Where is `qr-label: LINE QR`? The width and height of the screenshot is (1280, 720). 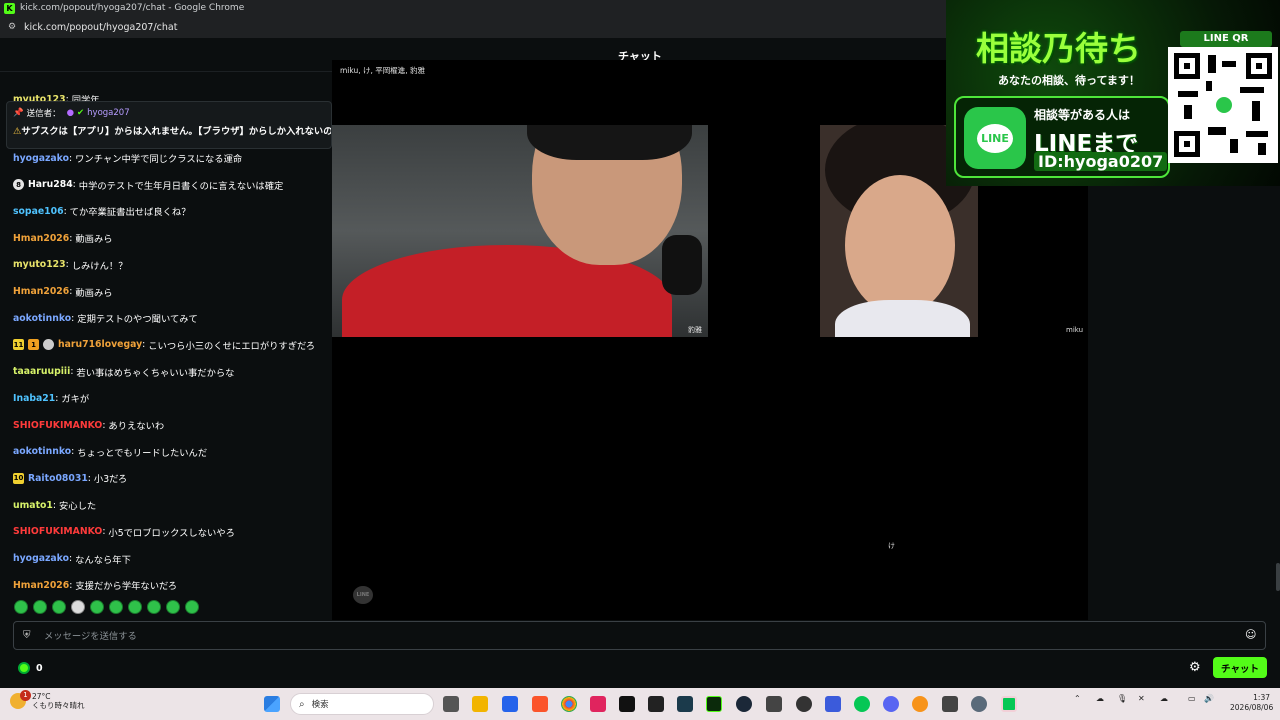 qr-label: LINE QR is located at coordinates (1226, 39).